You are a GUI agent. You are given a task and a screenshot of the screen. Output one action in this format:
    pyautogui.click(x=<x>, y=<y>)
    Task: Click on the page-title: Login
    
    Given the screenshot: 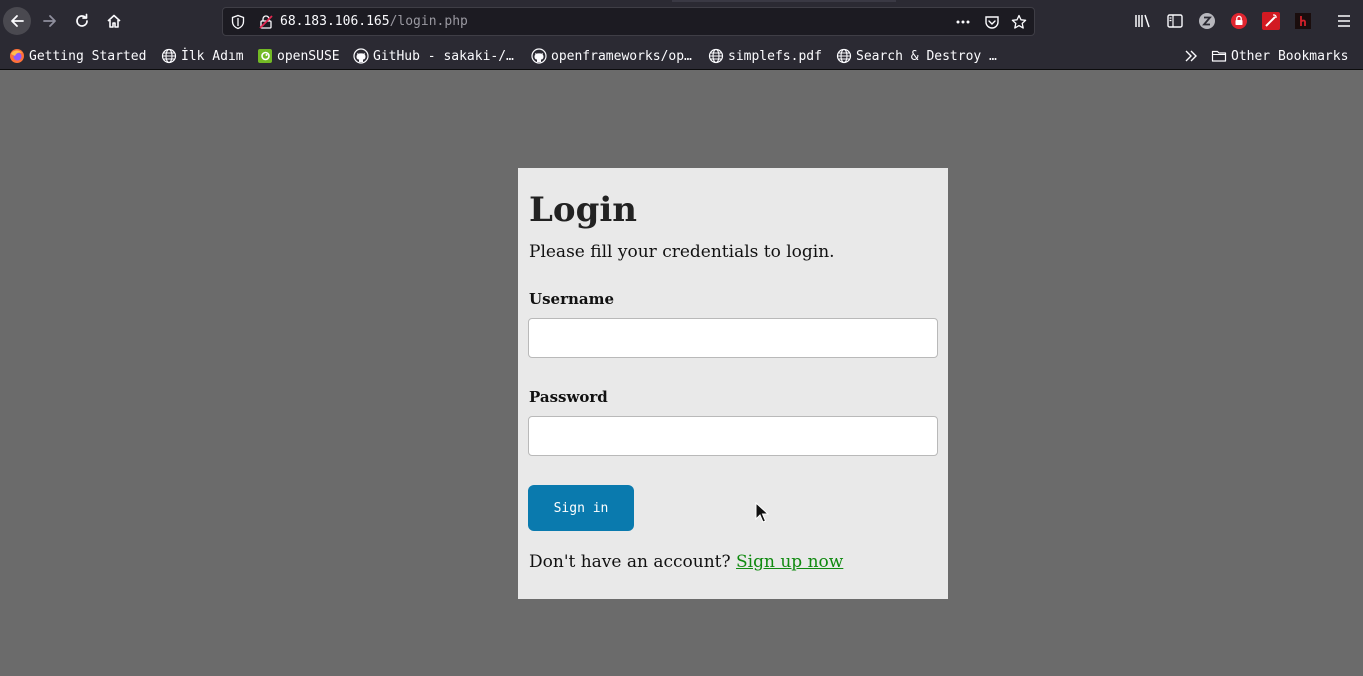 What is the action you would take?
    pyautogui.click(x=583, y=210)
    